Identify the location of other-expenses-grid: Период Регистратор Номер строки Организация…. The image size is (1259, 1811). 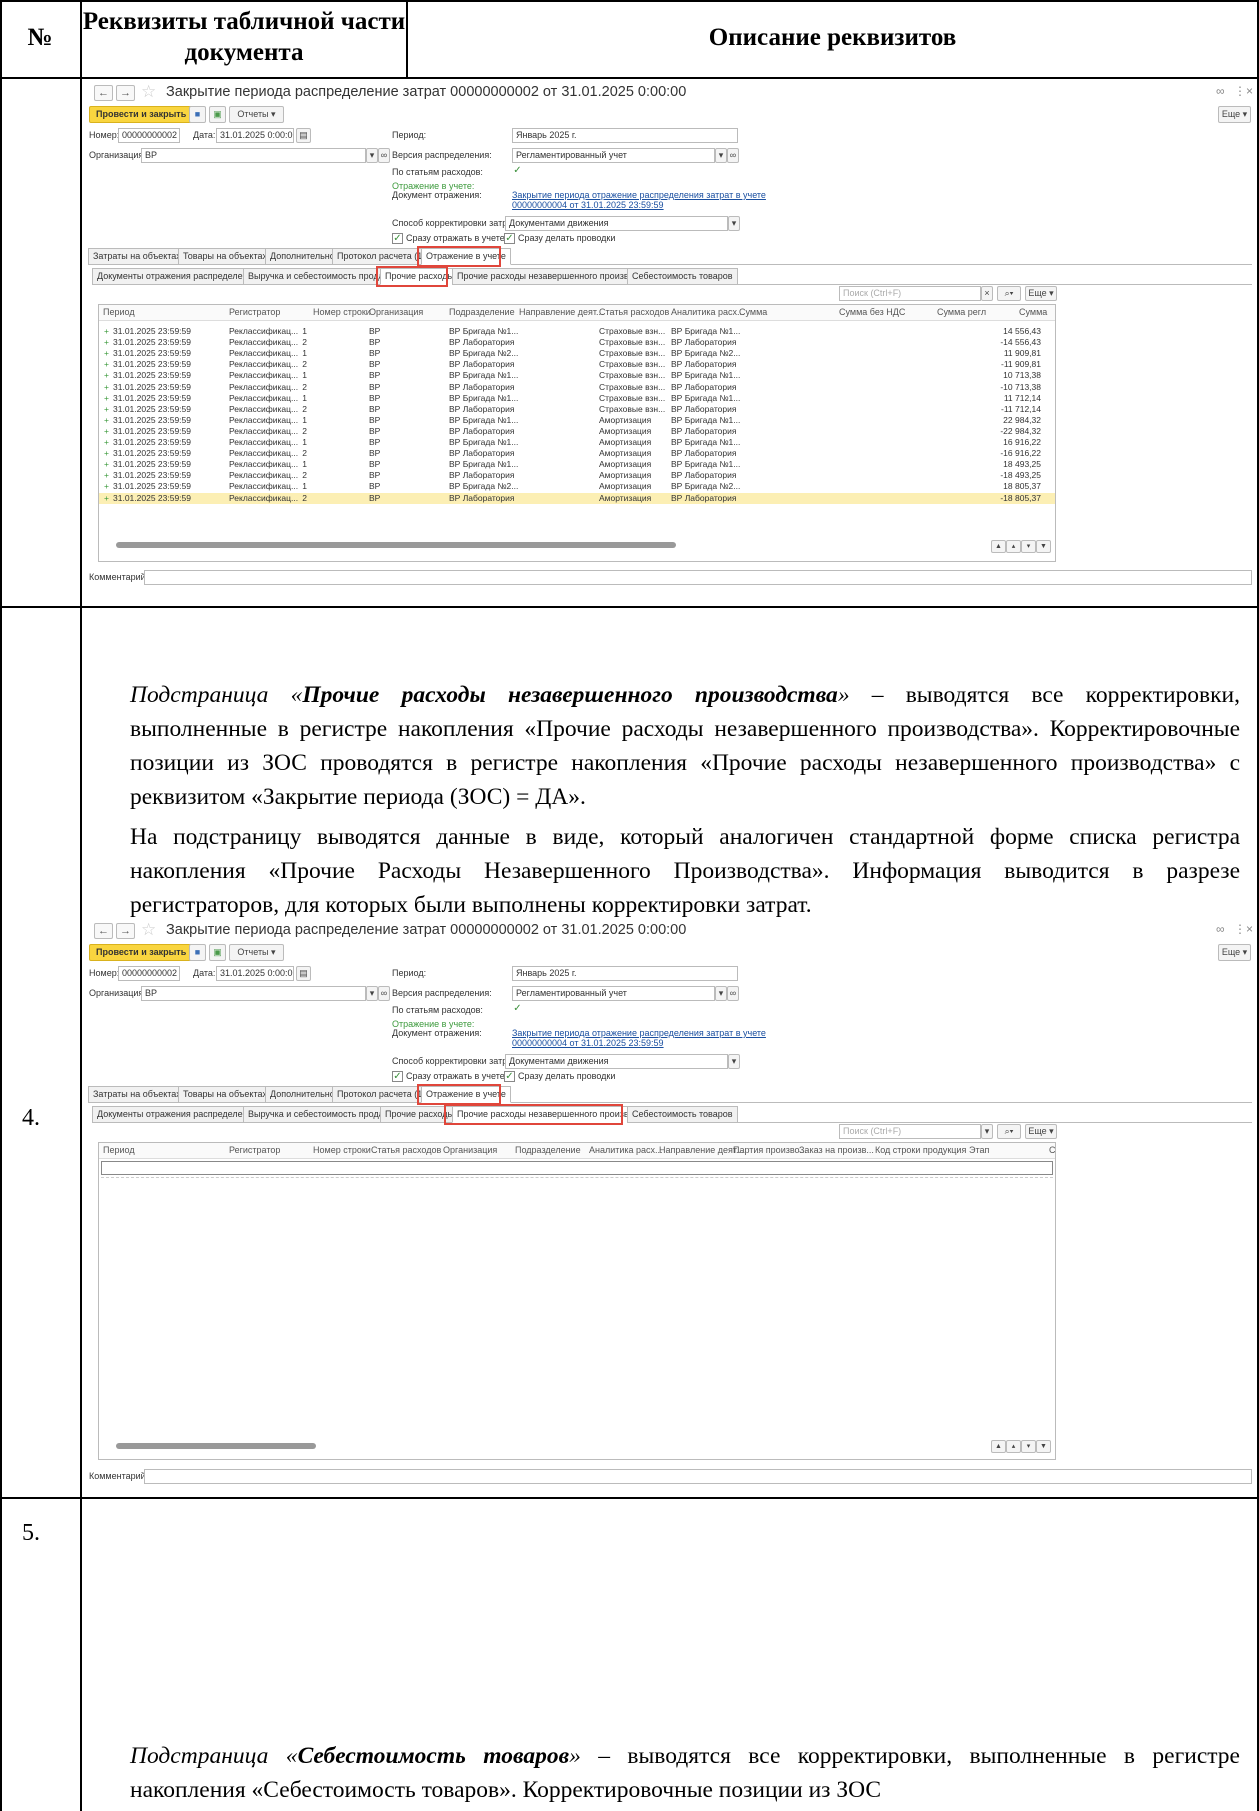
(577, 433).